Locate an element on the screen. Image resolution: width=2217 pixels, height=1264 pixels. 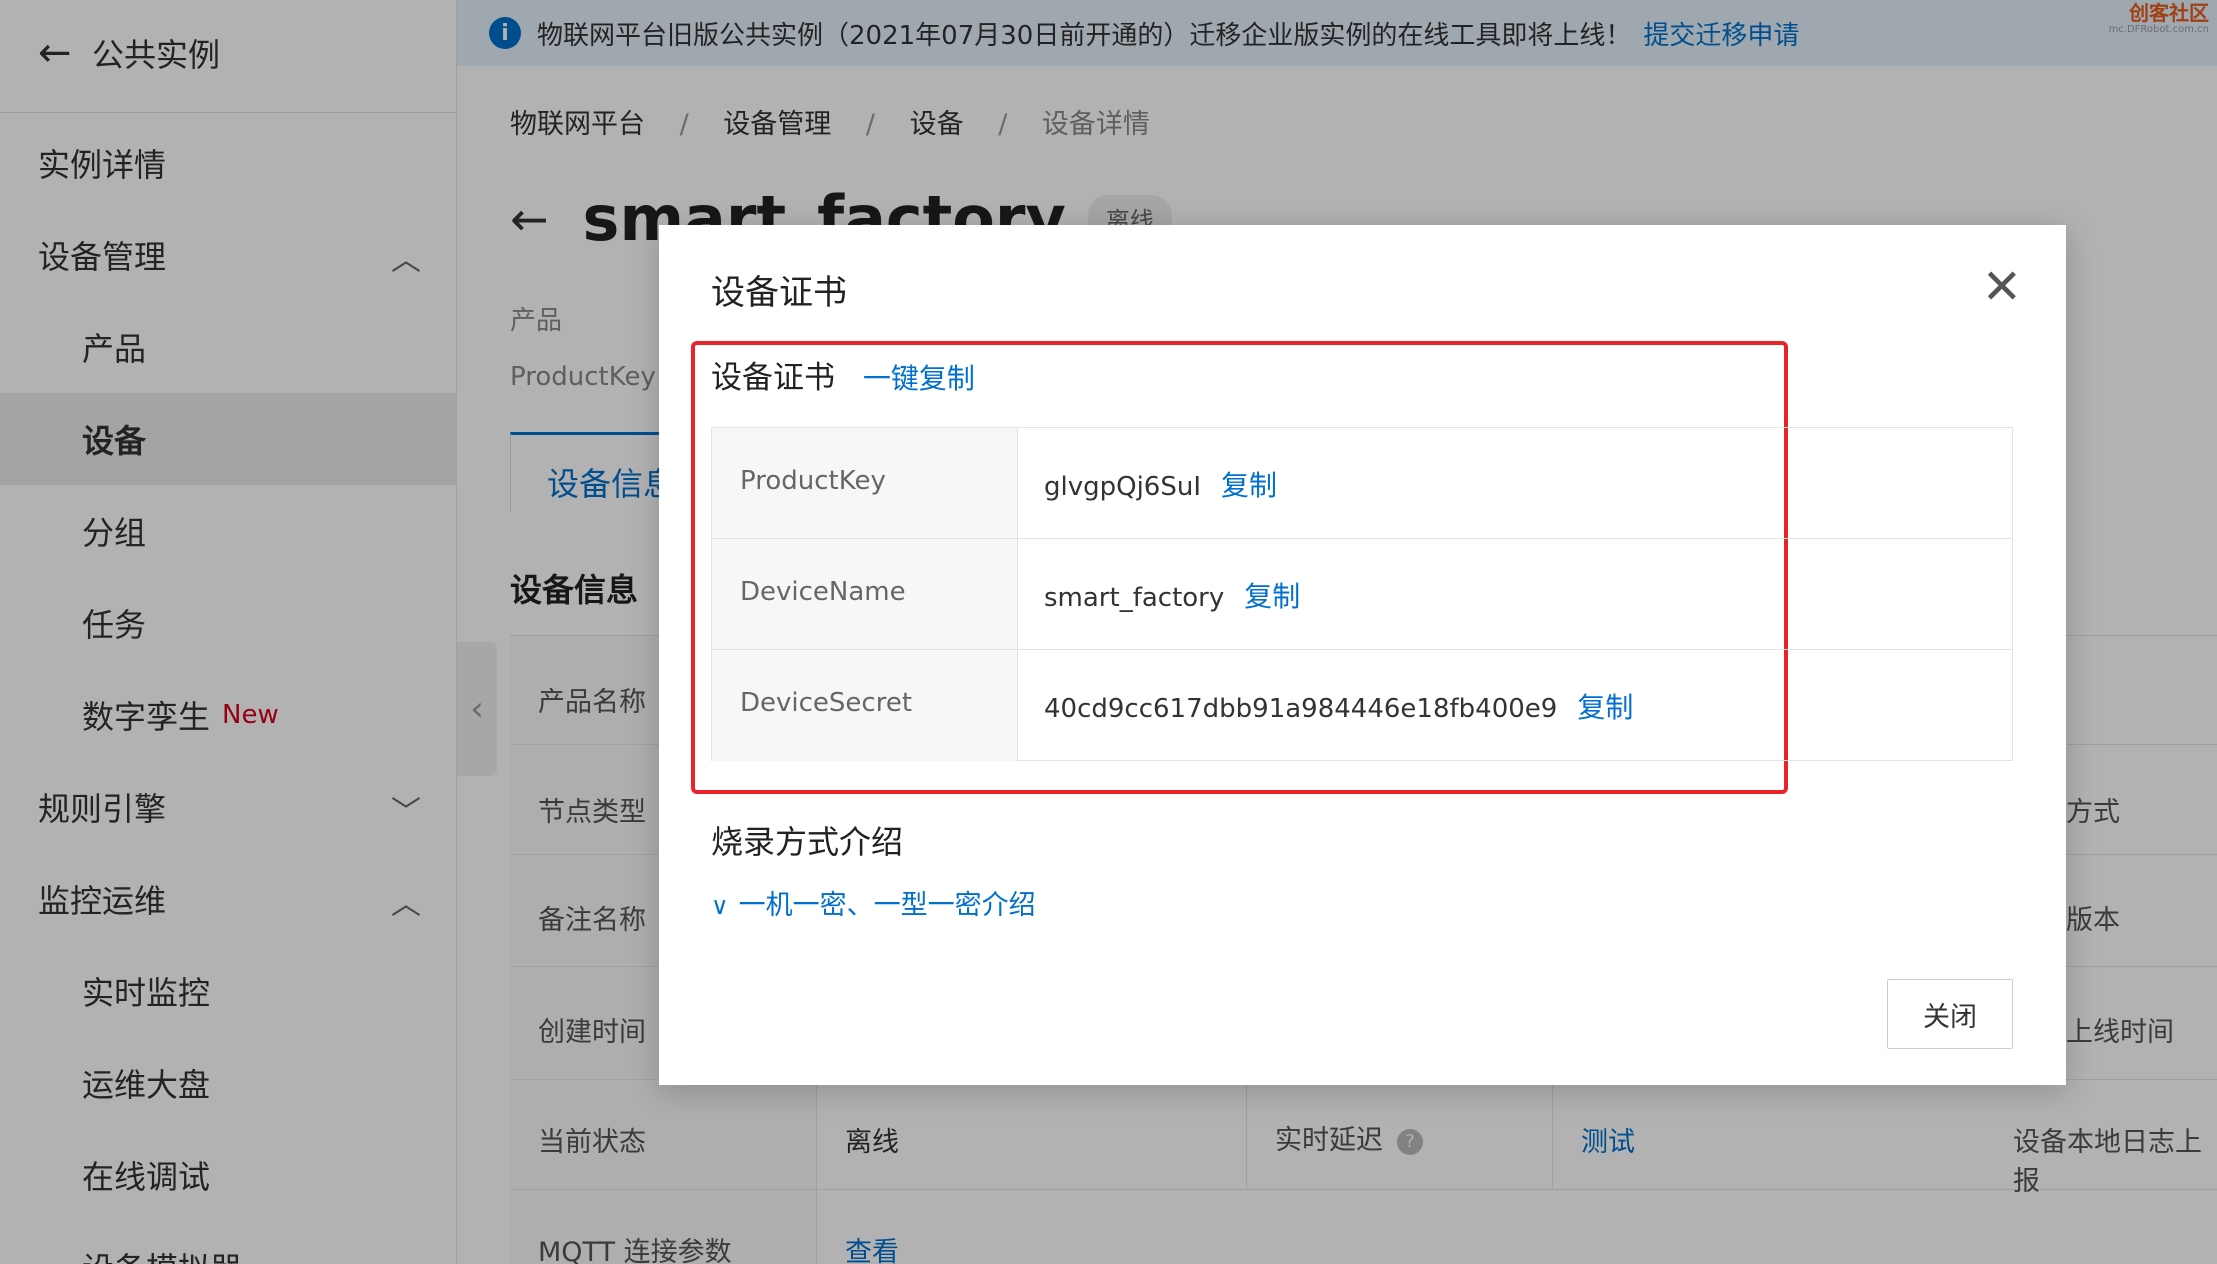
chevron-down-icon: ∨ is located at coordinates (720, 906).